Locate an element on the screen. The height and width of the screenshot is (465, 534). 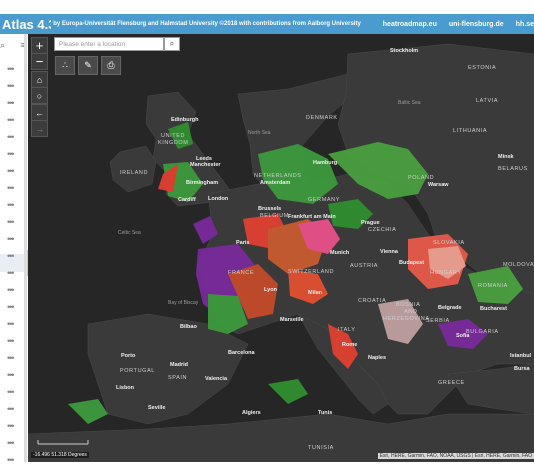
label-budapest: Budapest is located at coordinates (411, 263).